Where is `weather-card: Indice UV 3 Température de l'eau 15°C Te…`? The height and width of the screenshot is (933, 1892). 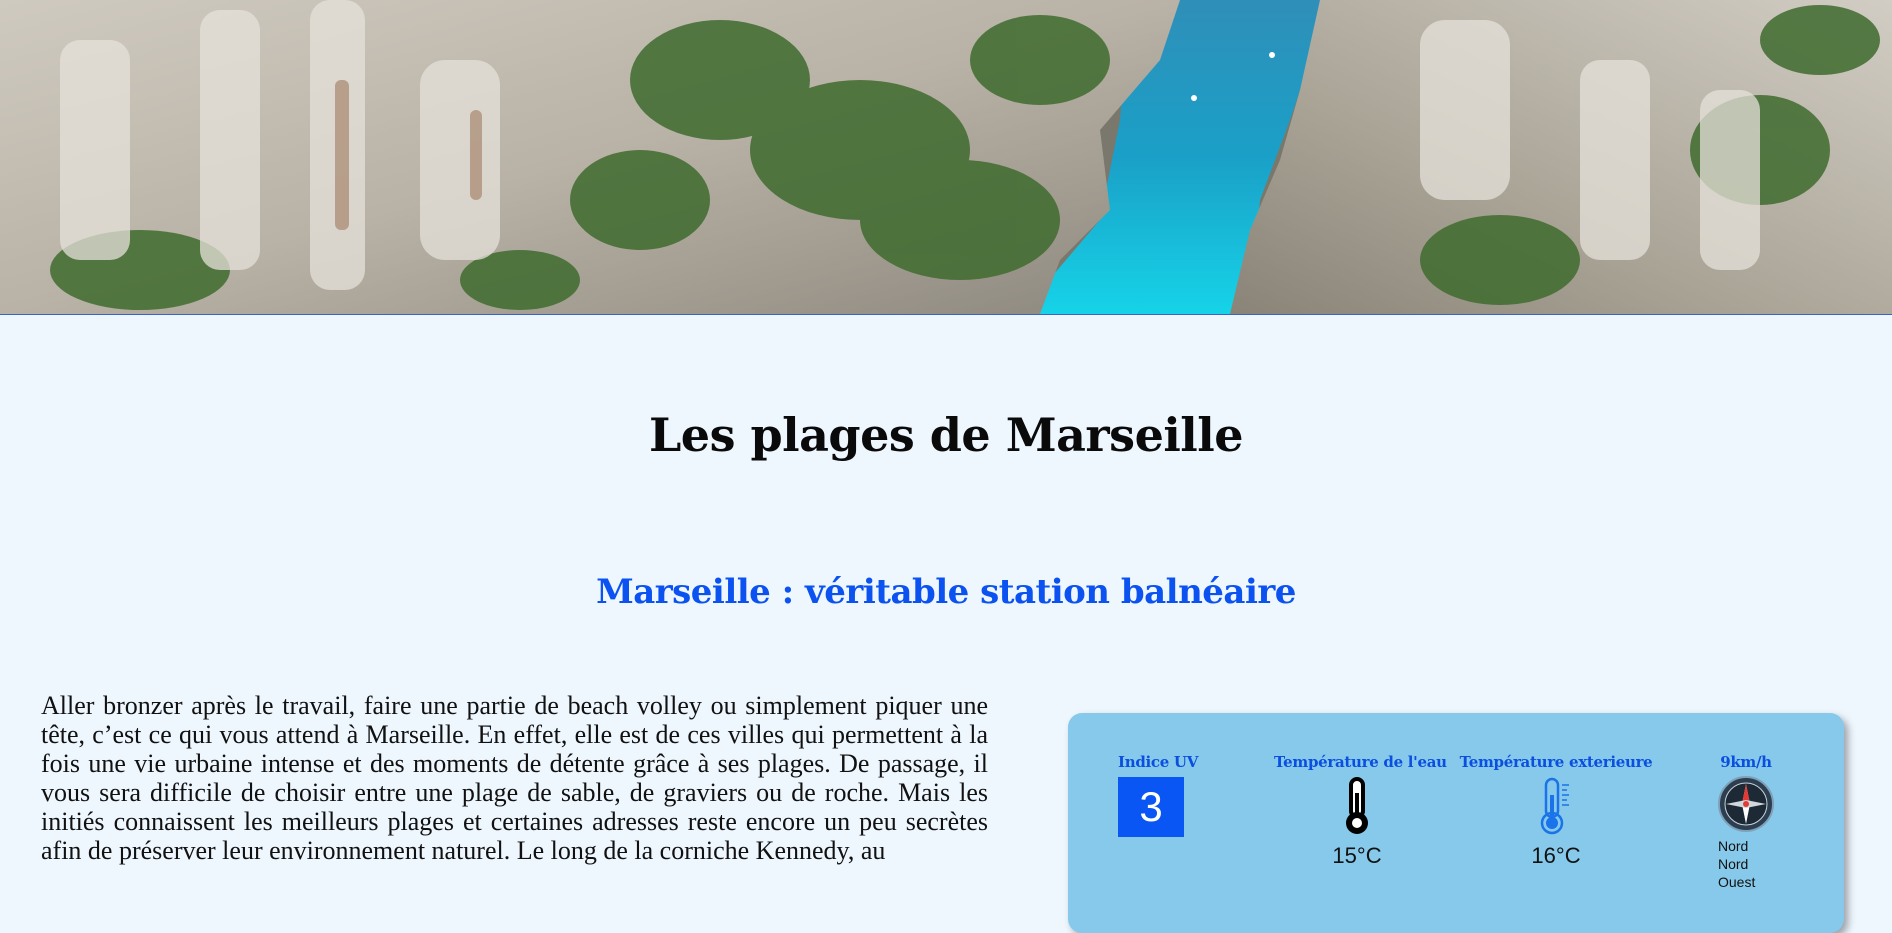 weather-card: Indice UV 3 Température de l'eau 15°C Te… is located at coordinates (1456, 823).